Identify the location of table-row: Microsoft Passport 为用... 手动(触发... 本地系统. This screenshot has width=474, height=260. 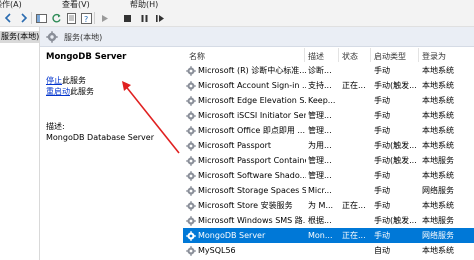
(328, 145).